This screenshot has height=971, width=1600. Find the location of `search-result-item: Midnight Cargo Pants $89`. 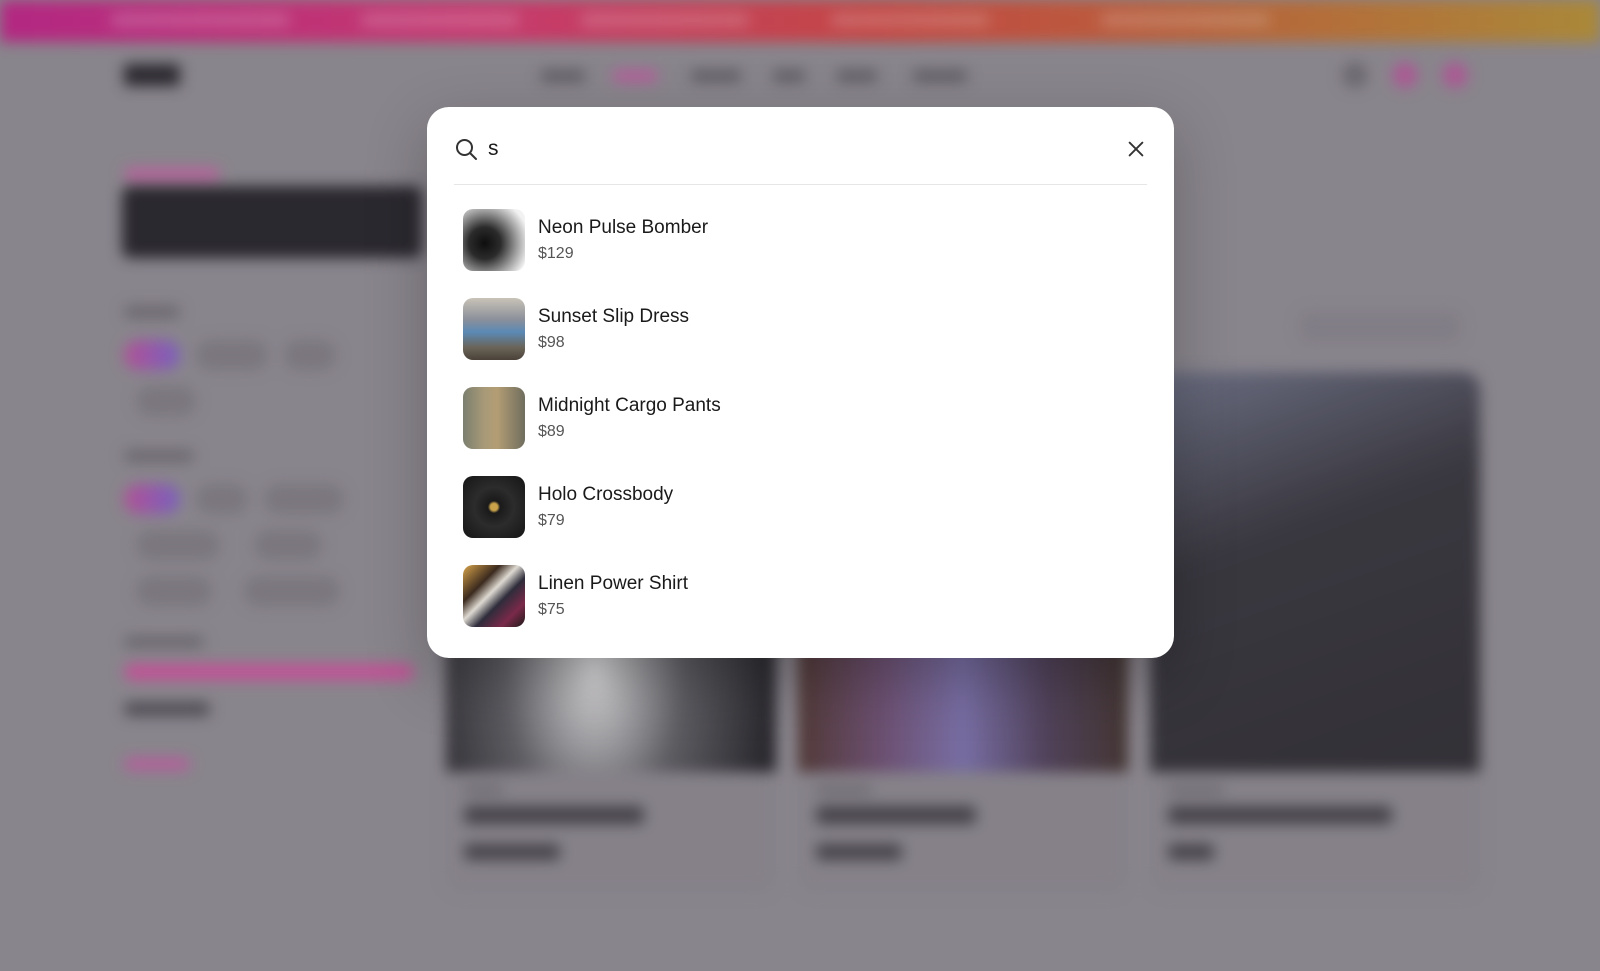

search-result-item: Midnight Cargo Pants $89 is located at coordinates (801, 418).